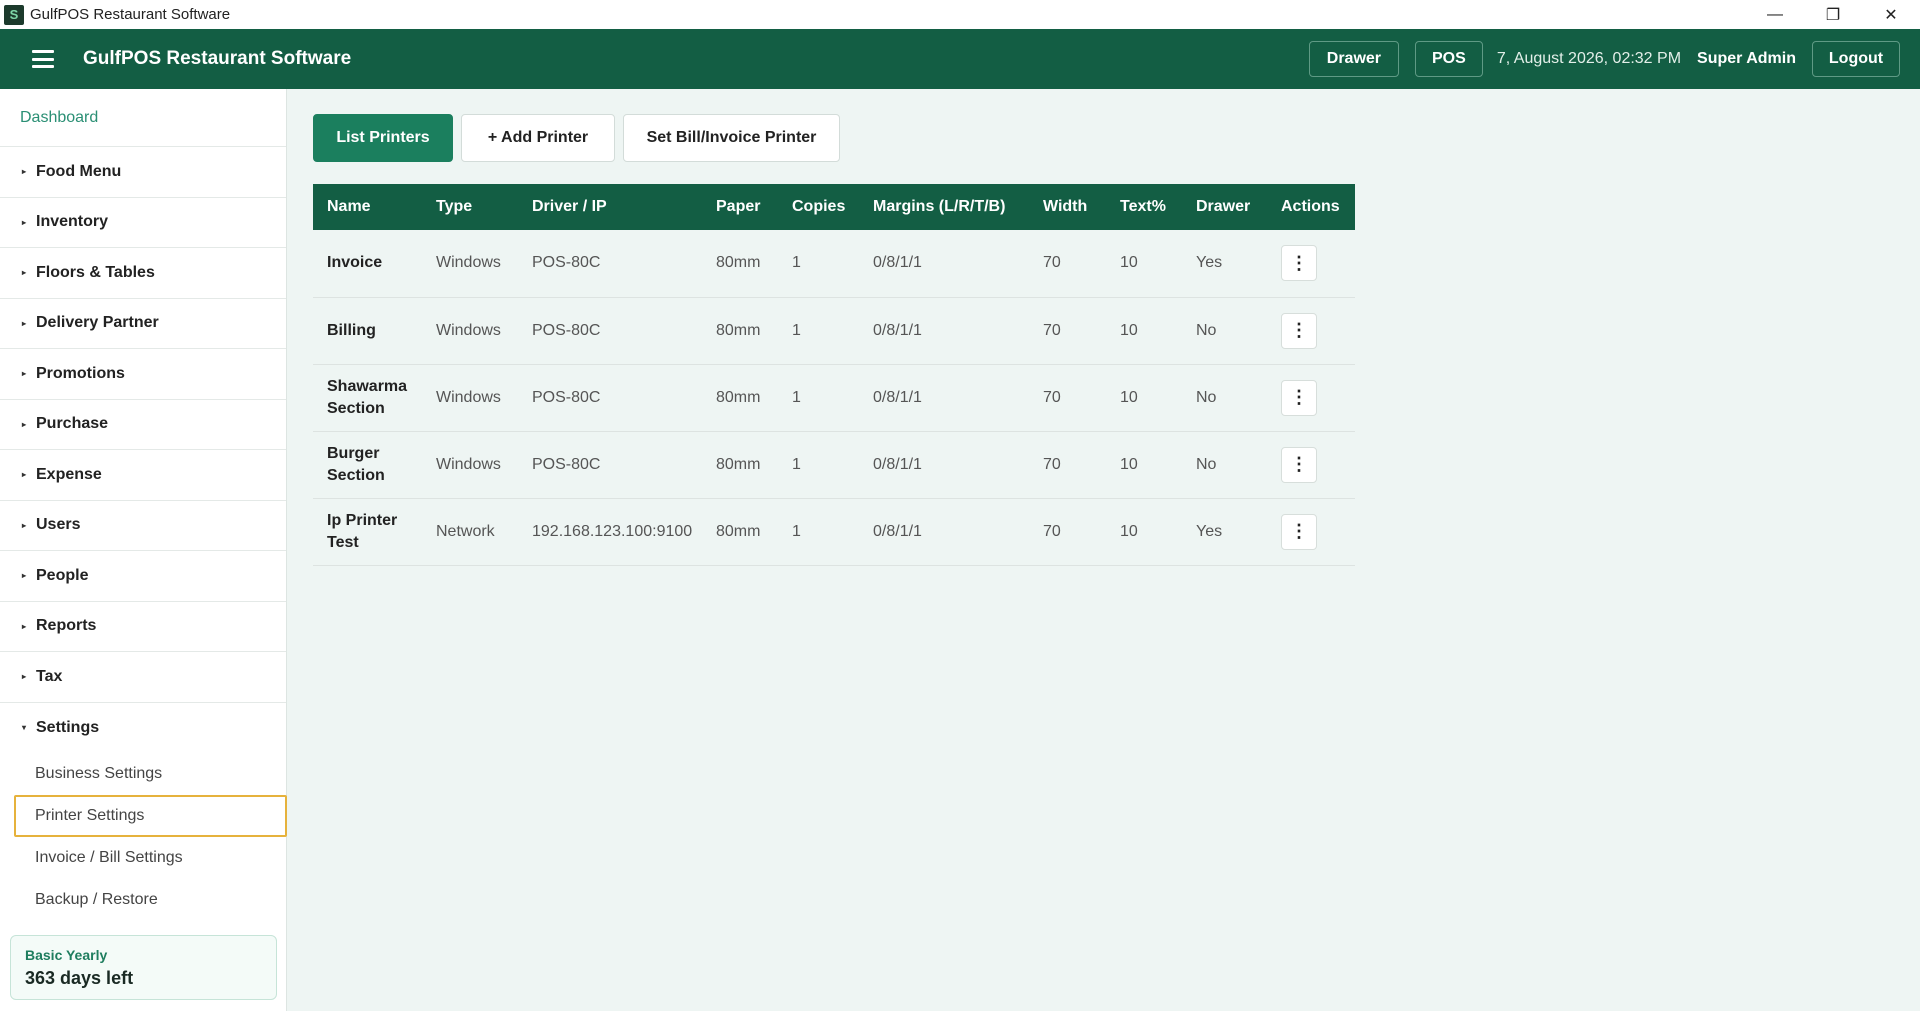 The image size is (1920, 1011). Describe the element at coordinates (150, 816) in the screenshot. I see `sidebar-subitem-printer-settings: Printer Settings` at that location.